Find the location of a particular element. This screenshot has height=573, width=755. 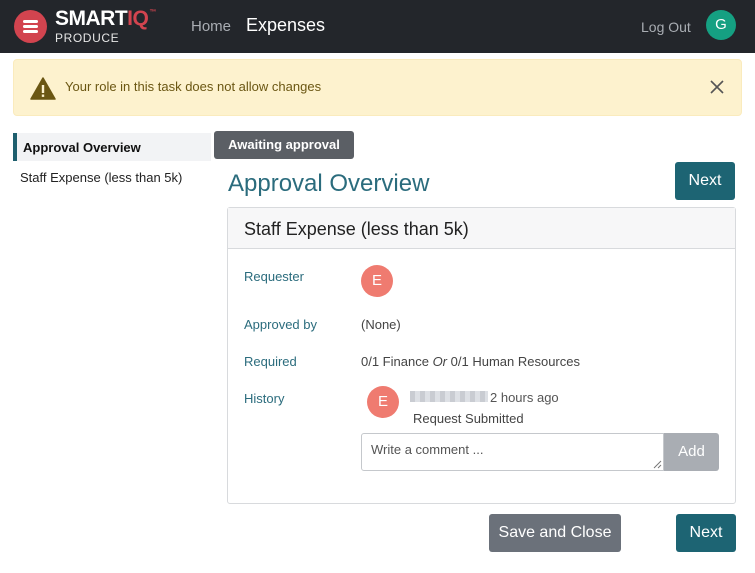

logo-icon is located at coordinates (30, 26).